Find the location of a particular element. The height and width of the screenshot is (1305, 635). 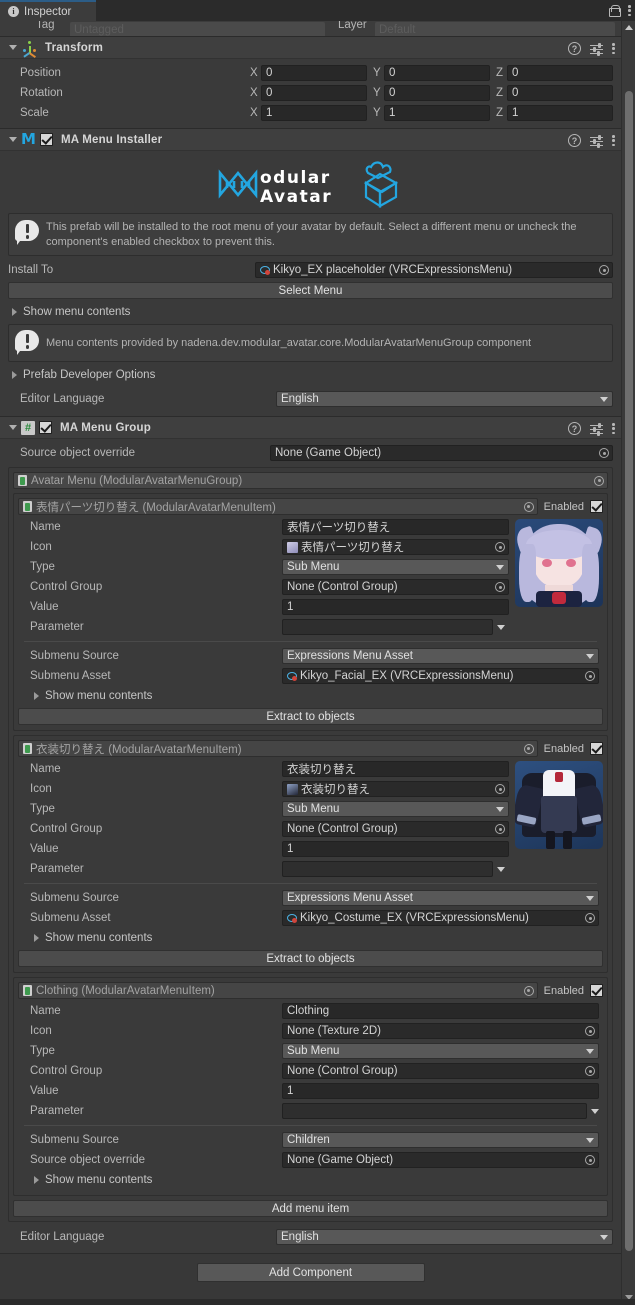

menu-item-0-parameter-field is located at coordinates (387, 627).